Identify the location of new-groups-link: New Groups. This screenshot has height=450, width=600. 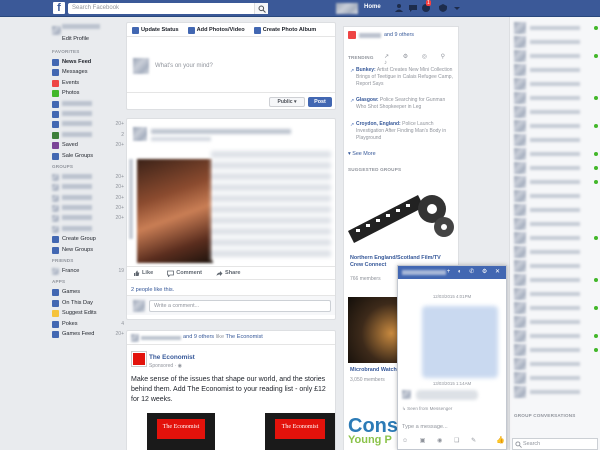
(88, 250).